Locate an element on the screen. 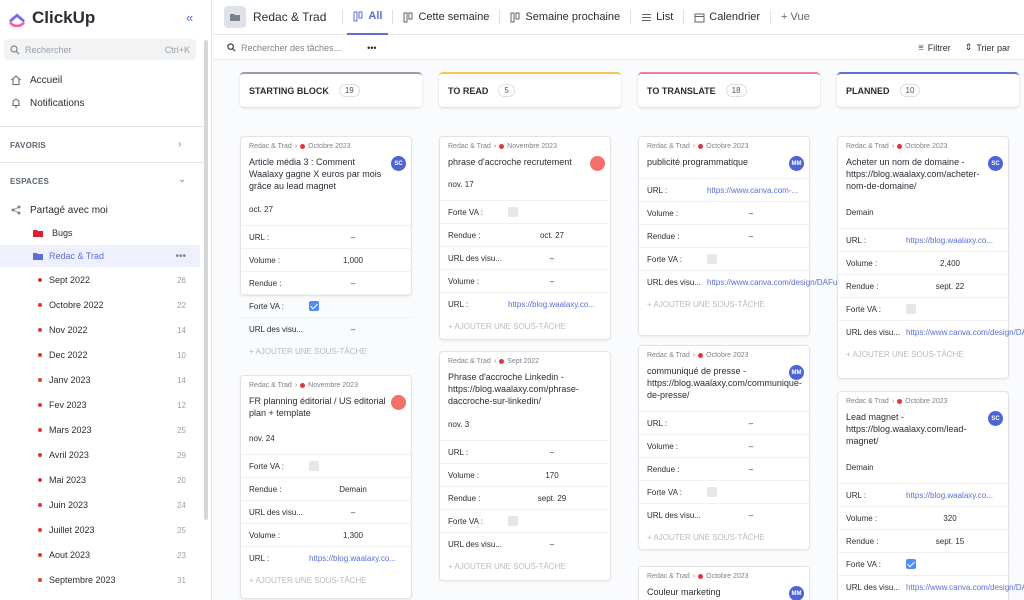 The height and width of the screenshot is (600, 1024). sidebar-list-item: Aout 2023 23 is located at coordinates (100, 555).